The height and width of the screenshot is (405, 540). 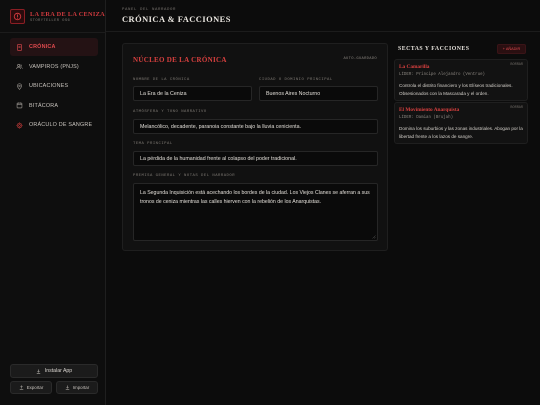 I want to click on core-title: NÚCLEO DE LA CRÓNICA, so click(x=180, y=60).